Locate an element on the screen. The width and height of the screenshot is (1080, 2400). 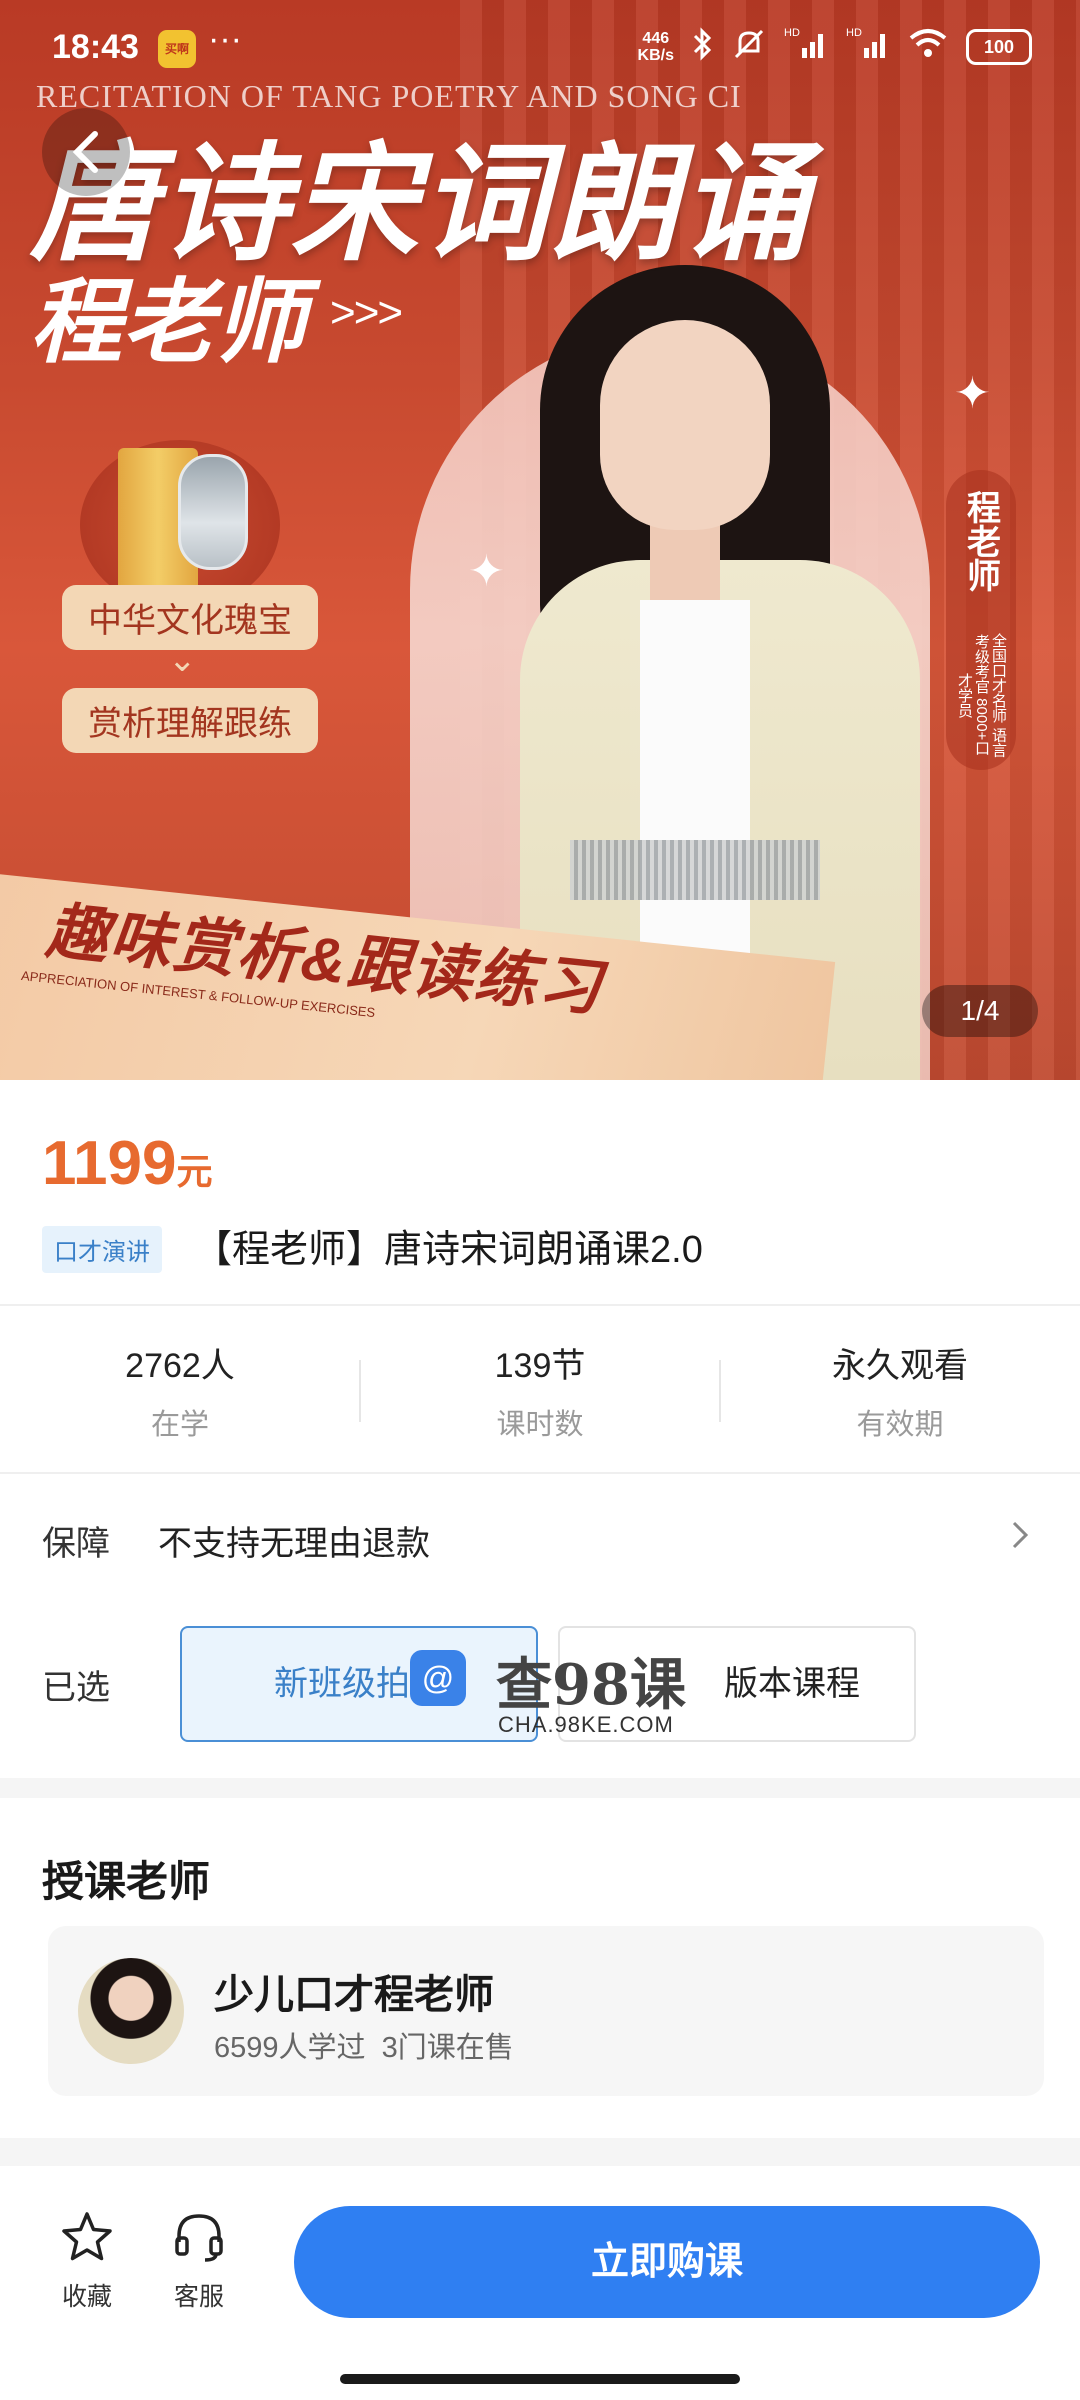
selected-label: 已选 is located at coordinates (76, 1688).